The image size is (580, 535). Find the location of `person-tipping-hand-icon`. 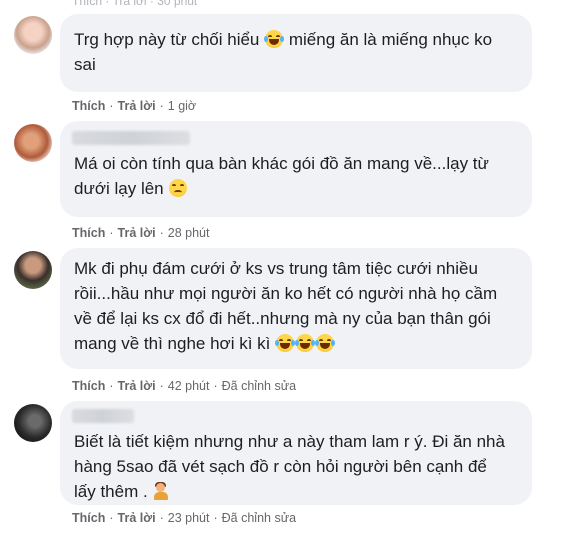

person-tipping-hand-icon is located at coordinates (161, 491).